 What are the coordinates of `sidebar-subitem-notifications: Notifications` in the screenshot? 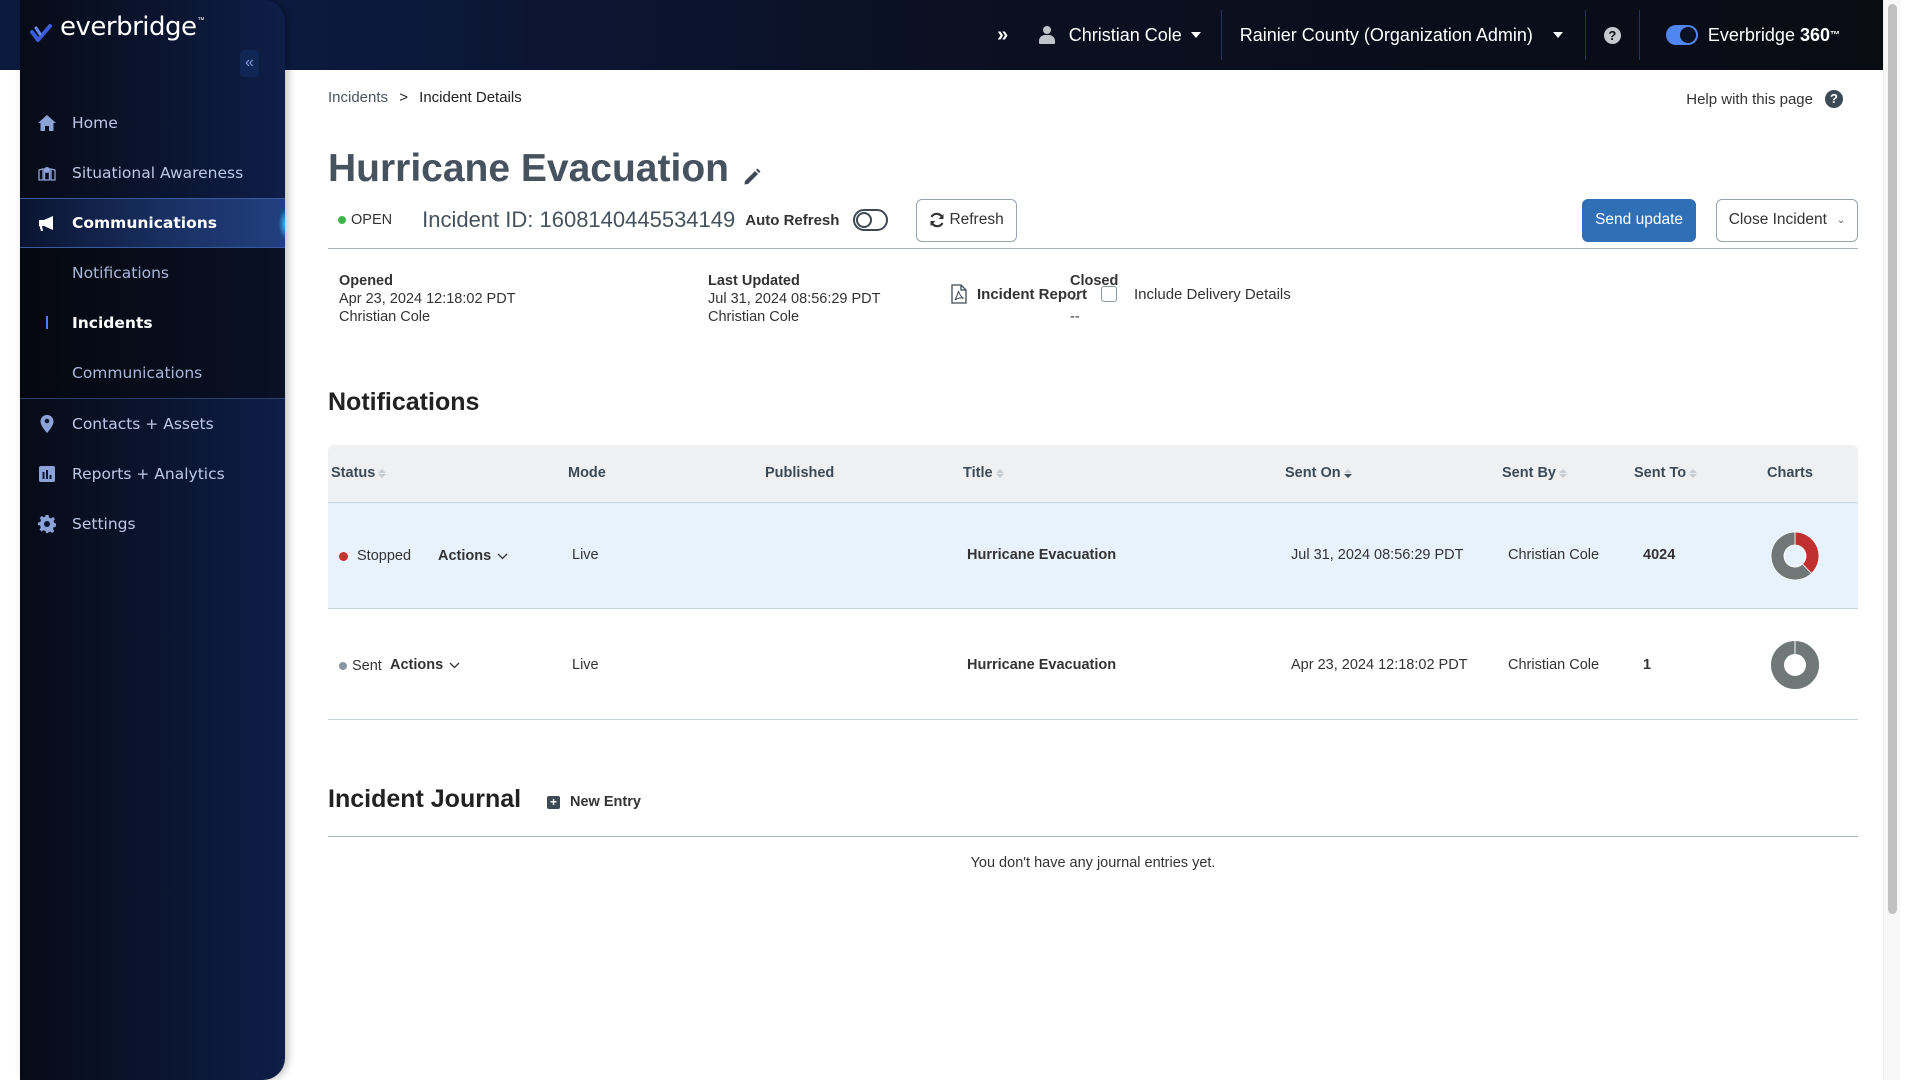 It's located at (152, 273).